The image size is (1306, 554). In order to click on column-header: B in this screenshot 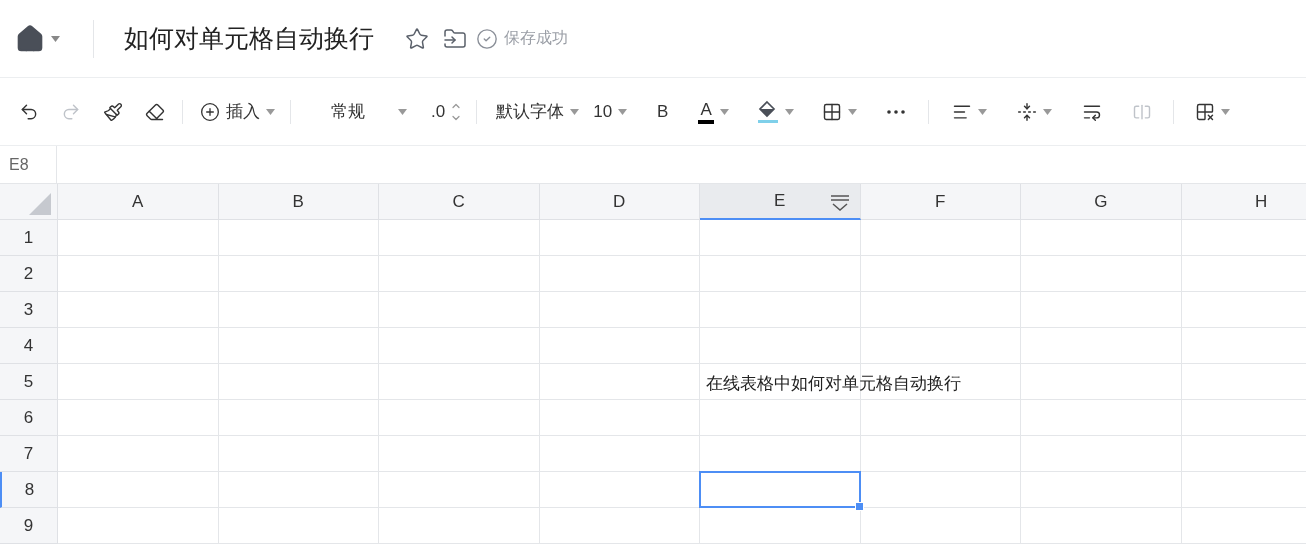, I will do `click(298, 202)`.